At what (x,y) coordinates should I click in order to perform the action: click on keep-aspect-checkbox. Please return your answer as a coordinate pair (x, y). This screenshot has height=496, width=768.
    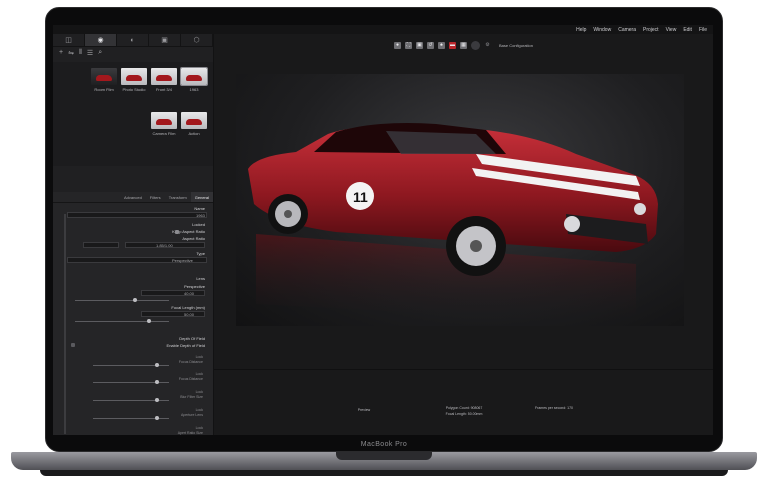
    Looking at the image, I should click on (177, 232).